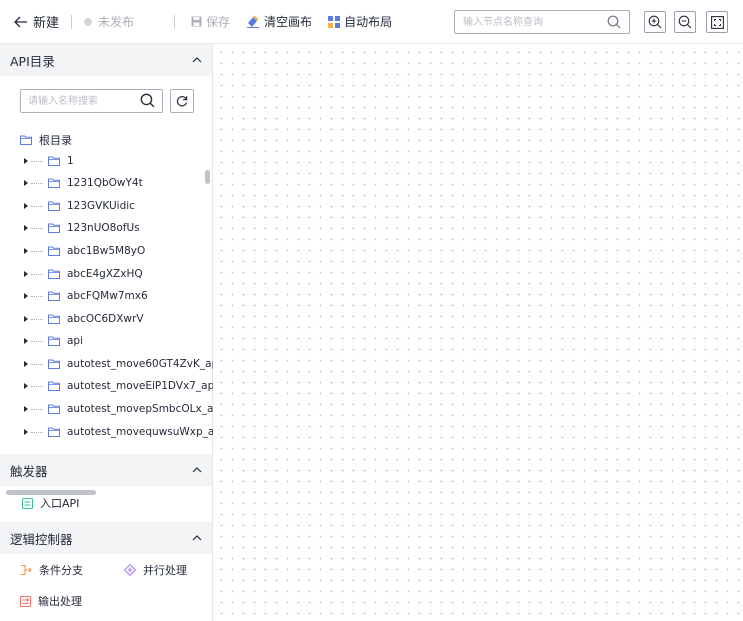 This screenshot has width=743, height=621. I want to click on status-text: 未发布, so click(116, 22).